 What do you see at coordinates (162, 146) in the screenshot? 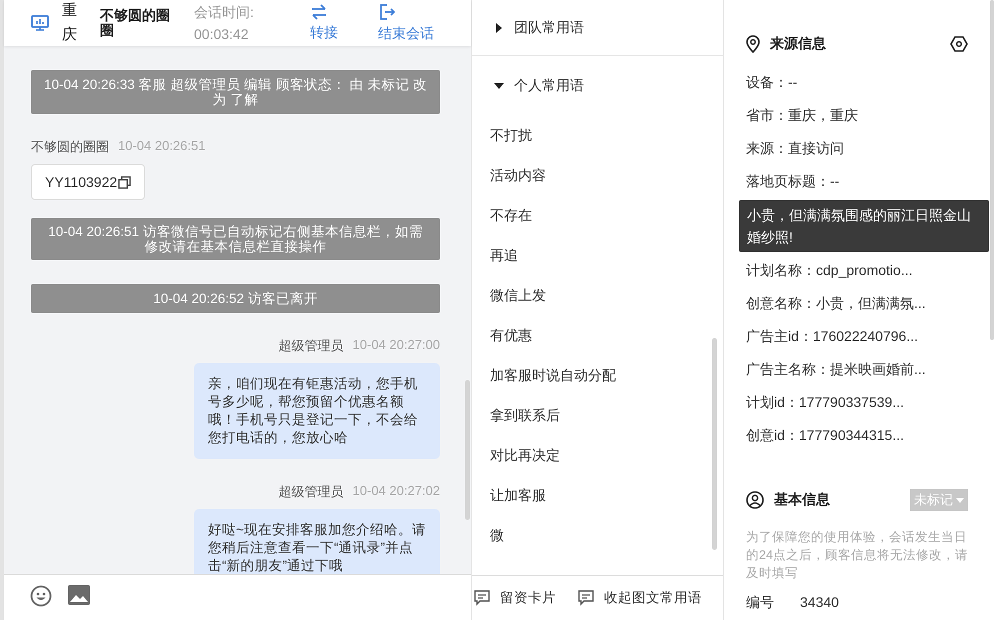
I see `message-time: 10-04 20:26:51` at bounding box center [162, 146].